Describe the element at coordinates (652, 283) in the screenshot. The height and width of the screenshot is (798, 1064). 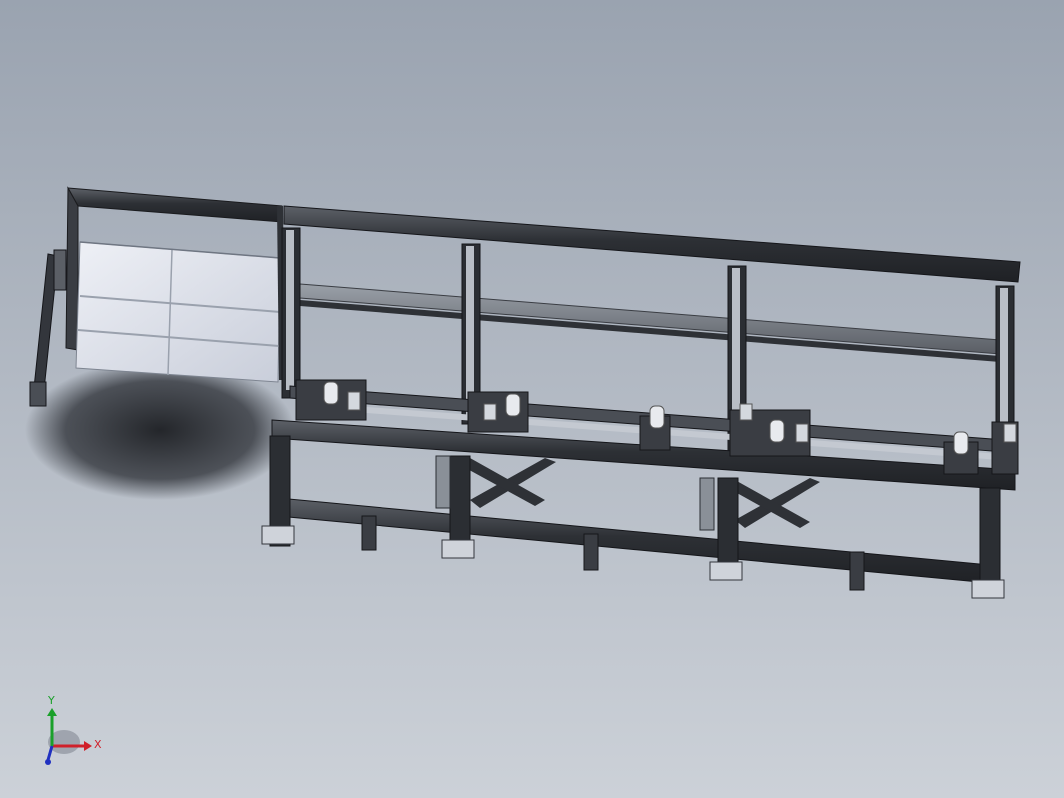
I see `top-rail` at that location.